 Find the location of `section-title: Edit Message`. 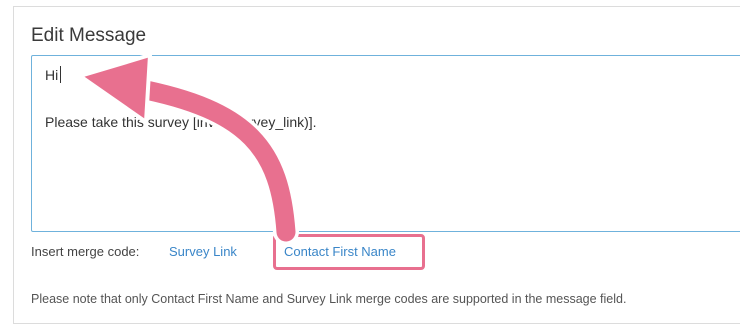

section-title: Edit Message is located at coordinates (89, 35).